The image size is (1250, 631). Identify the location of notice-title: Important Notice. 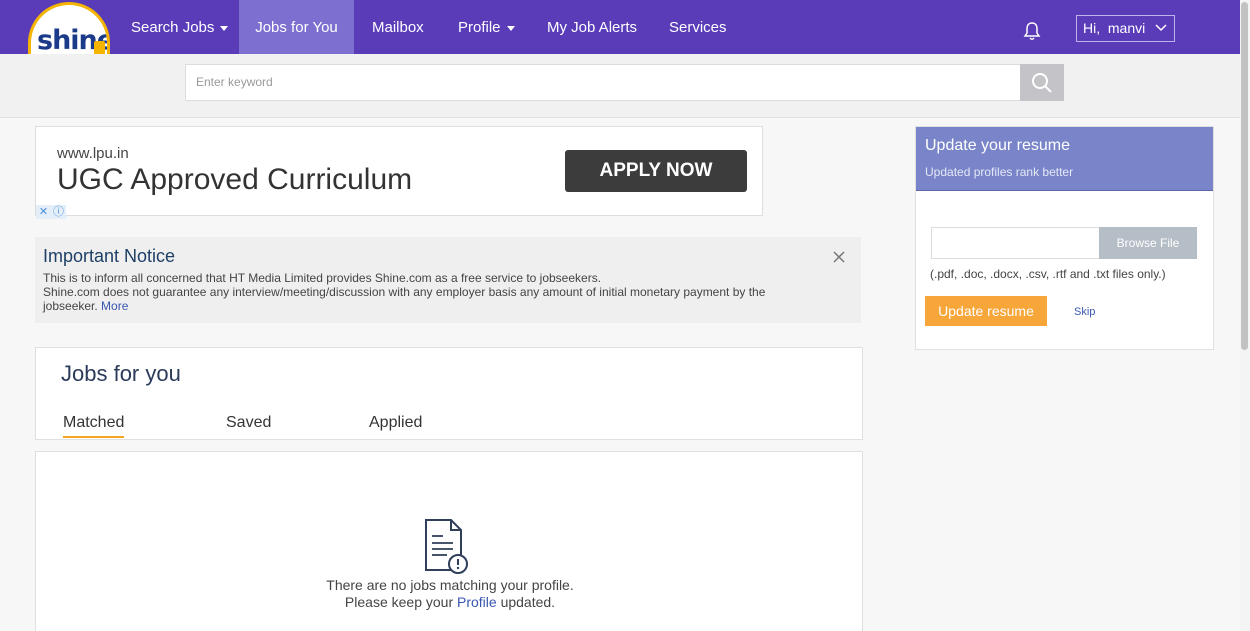
(109, 256).